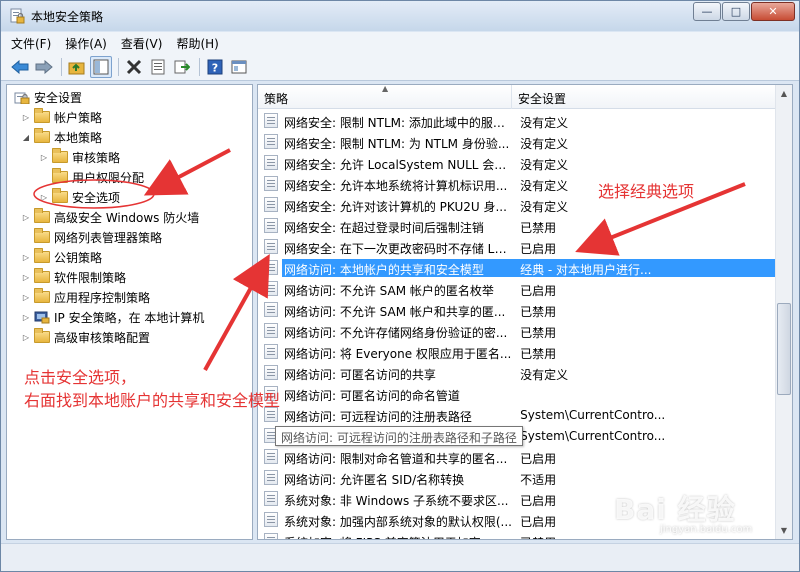 The width and height of the screenshot is (800, 572). What do you see at coordinates (542, 99) in the screenshot?
I see `column-setting-label: 安全设置` at bounding box center [542, 99].